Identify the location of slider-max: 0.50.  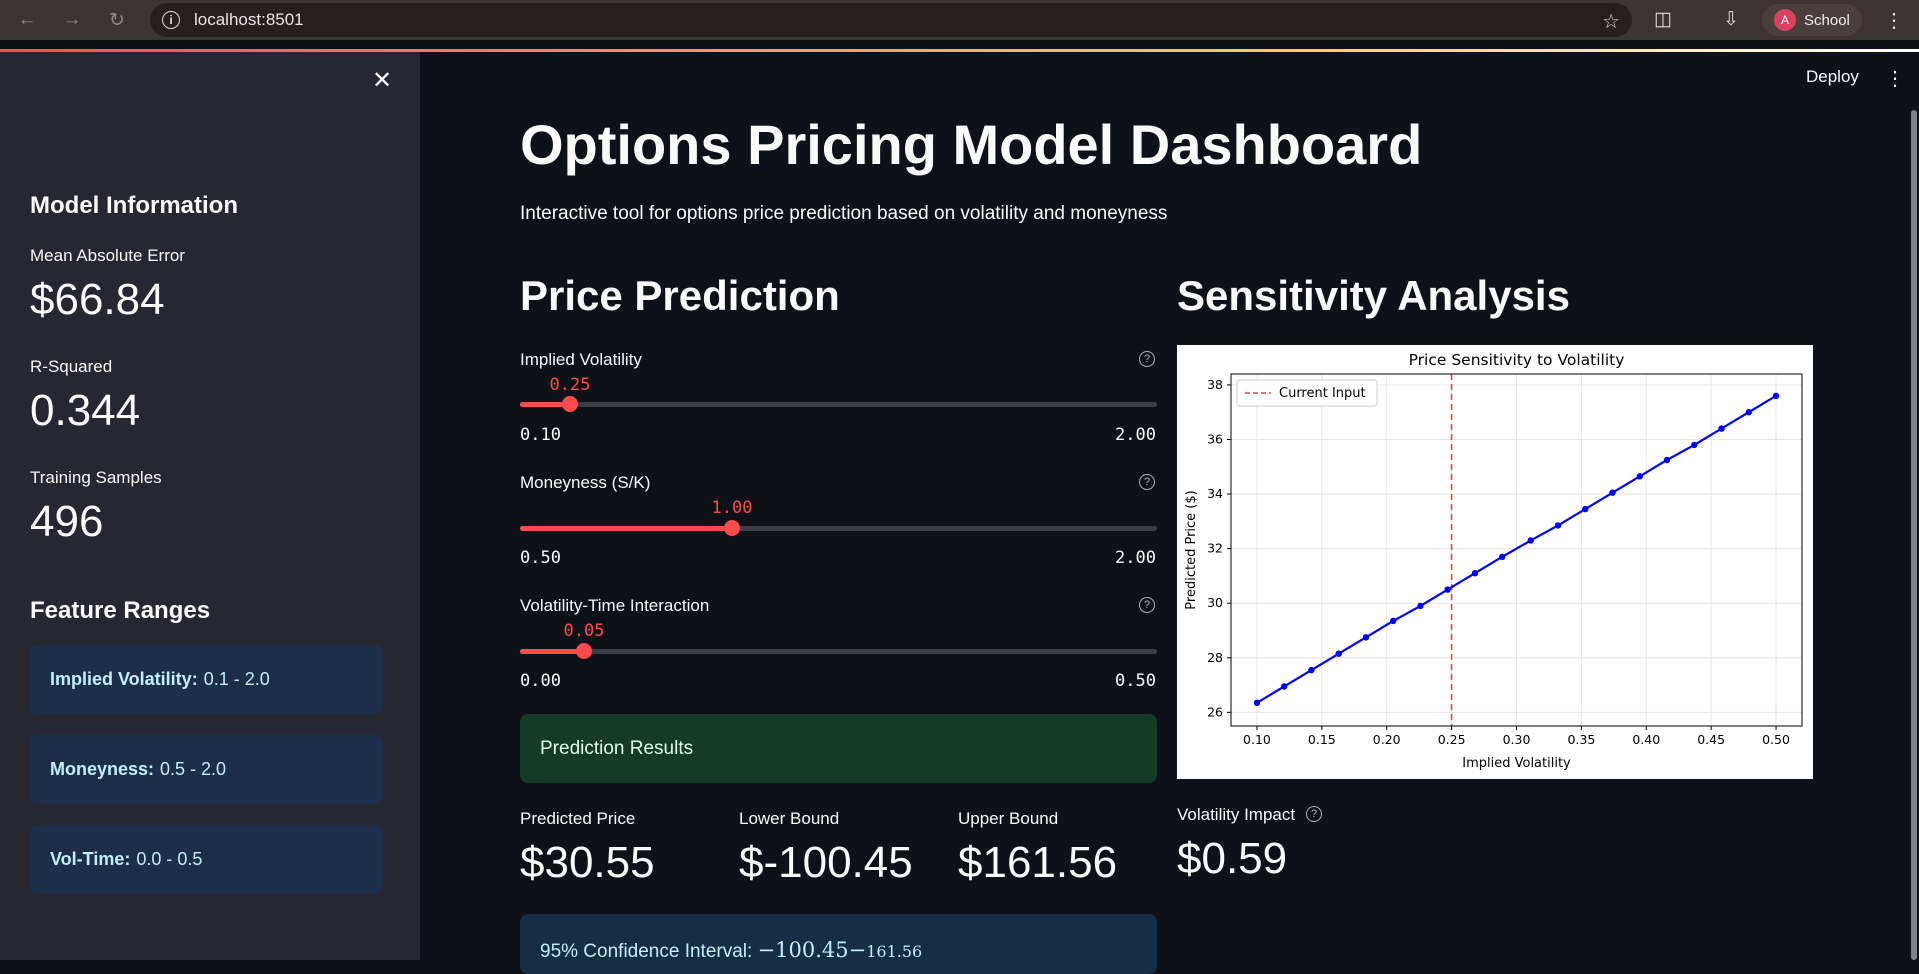
(1135, 681).